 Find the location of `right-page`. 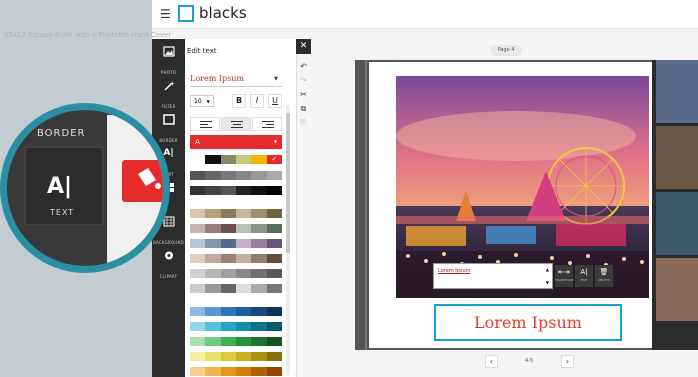

right-page is located at coordinates (675, 205).